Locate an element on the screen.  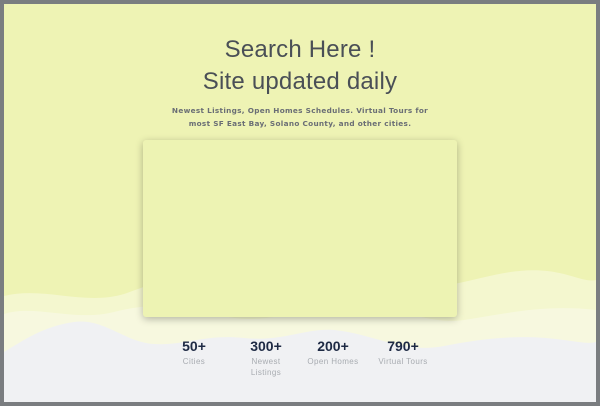
hero-heading-line-1: Search Here ! is located at coordinates (300, 49).